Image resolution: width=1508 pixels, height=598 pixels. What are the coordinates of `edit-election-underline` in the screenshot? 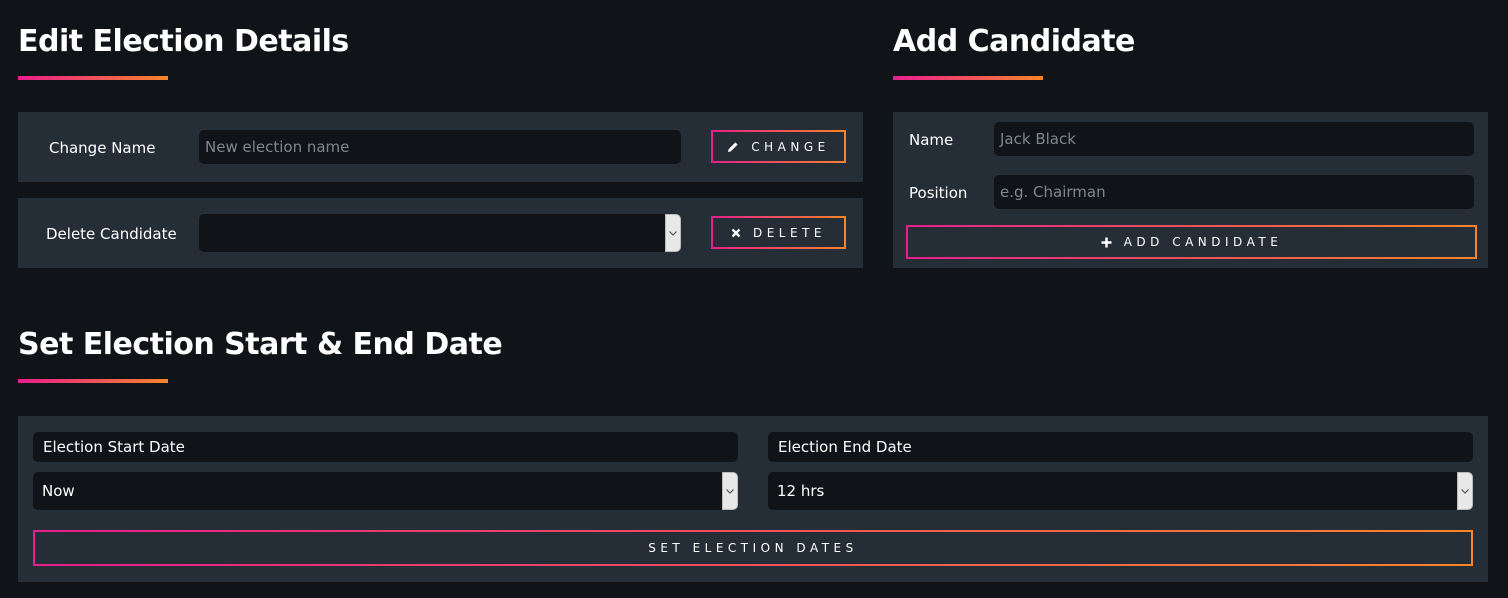 It's located at (93, 78).